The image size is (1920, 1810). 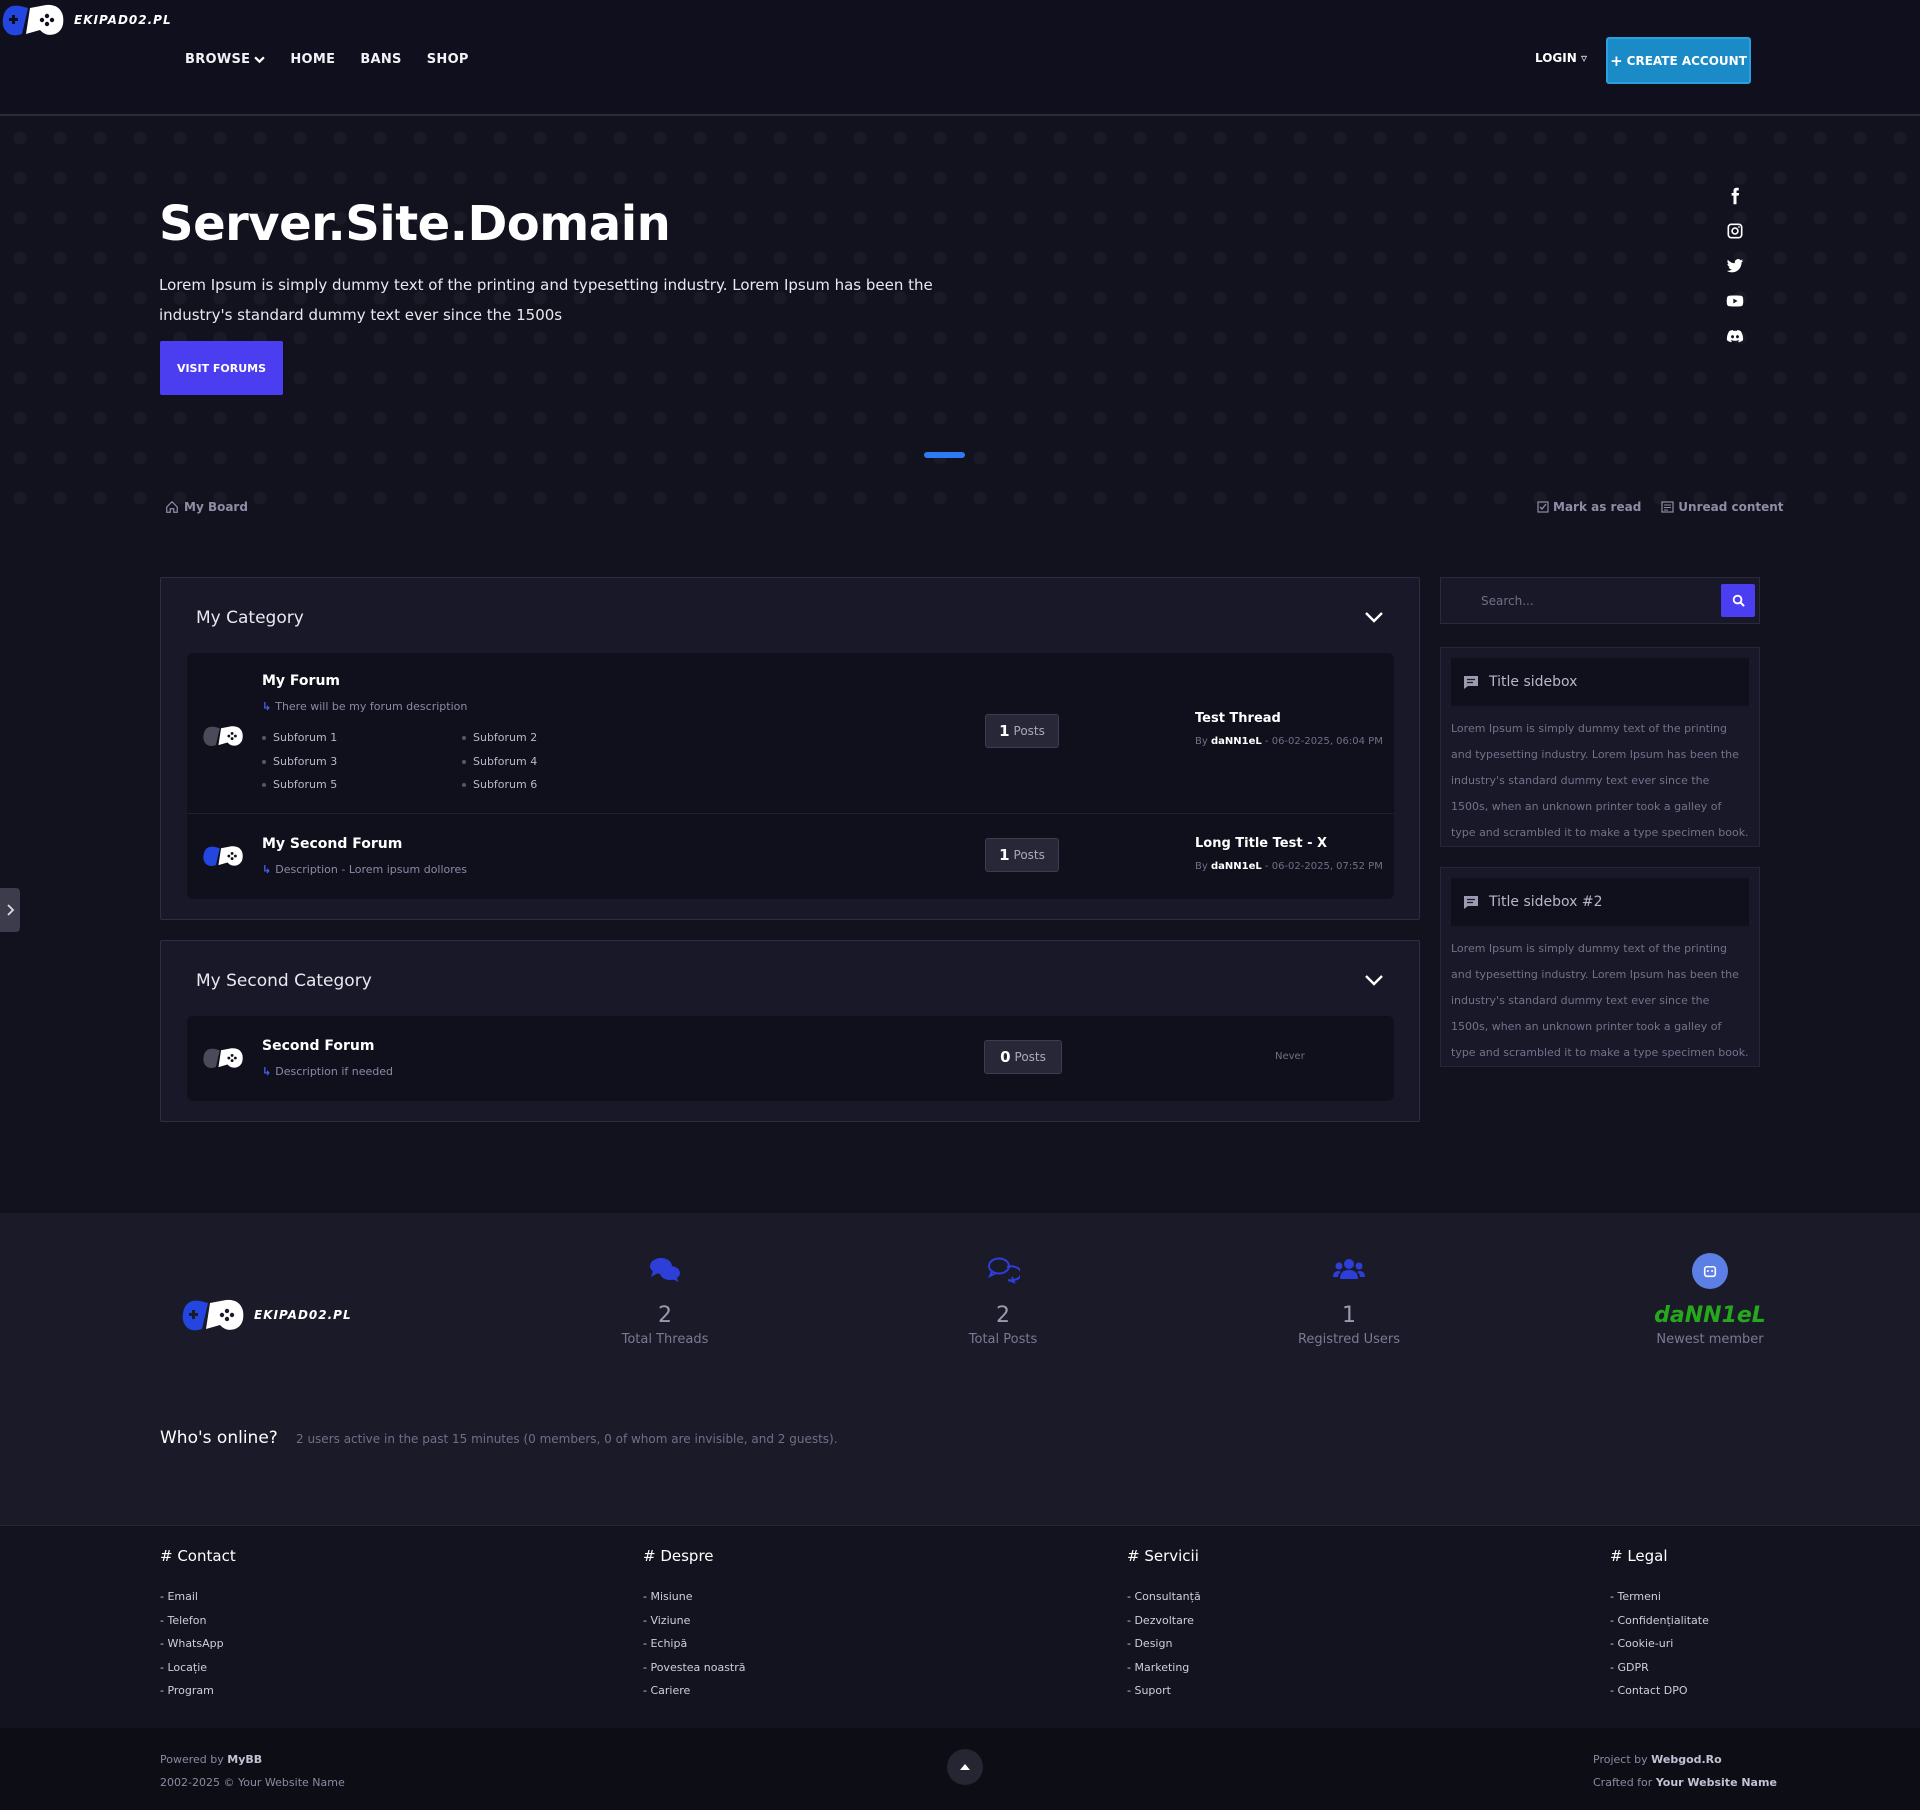 What do you see at coordinates (1659, 1691) in the screenshot?
I see `footer-link: - Contact DPO` at bounding box center [1659, 1691].